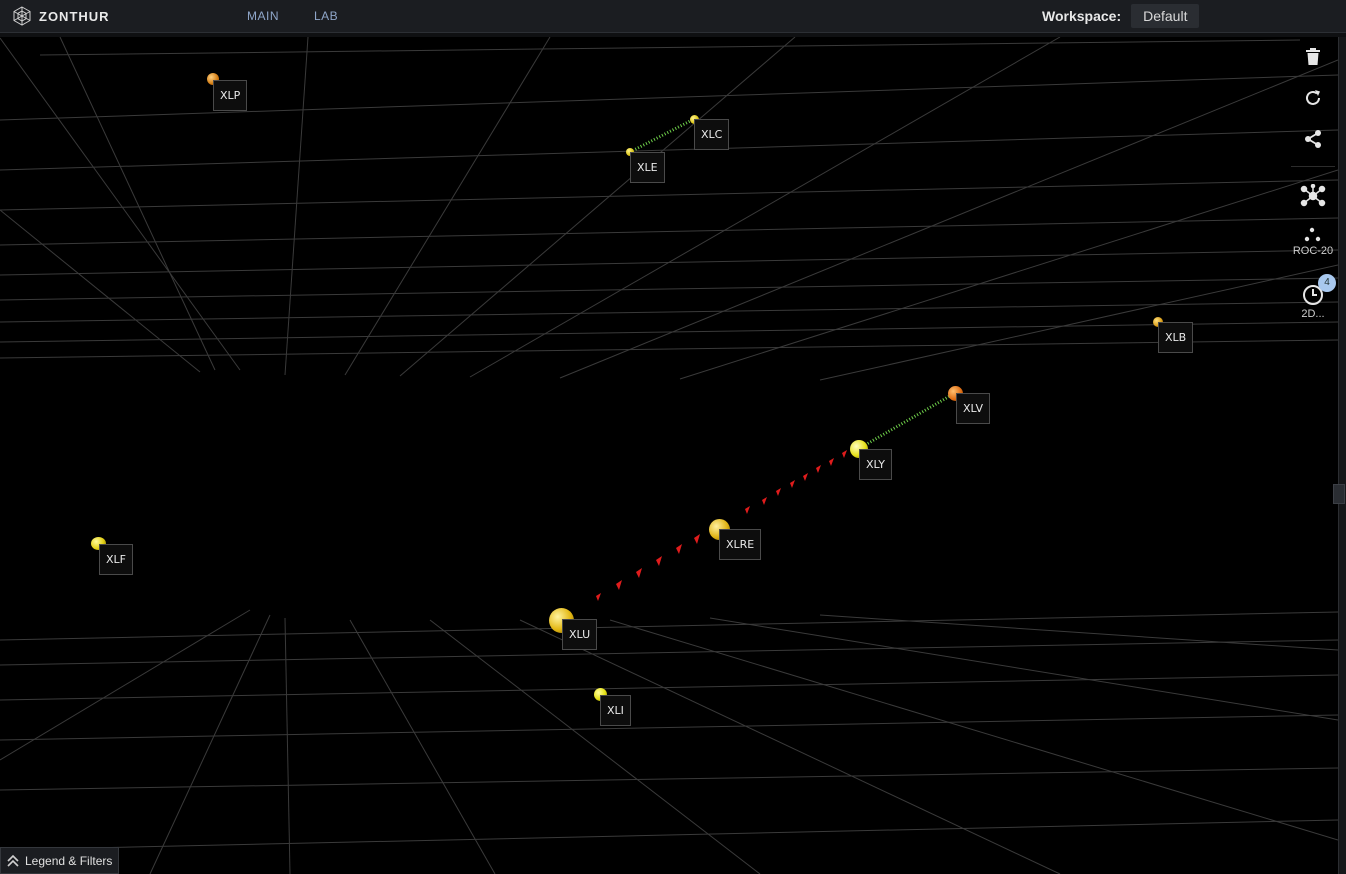  Describe the element at coordinates (712, 134) in the screenshot. I see `node-label: XLC` at that location.